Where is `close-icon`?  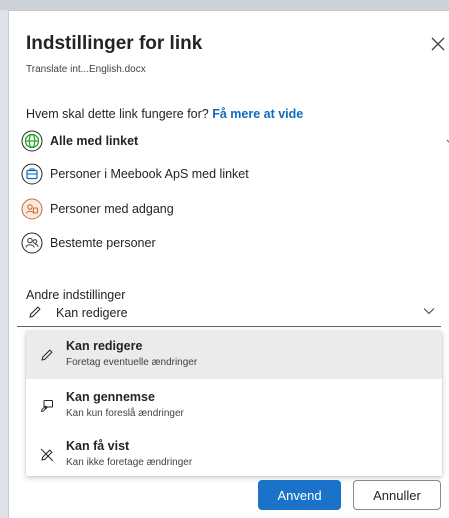
close-icon is located at coordinates (438, 44).